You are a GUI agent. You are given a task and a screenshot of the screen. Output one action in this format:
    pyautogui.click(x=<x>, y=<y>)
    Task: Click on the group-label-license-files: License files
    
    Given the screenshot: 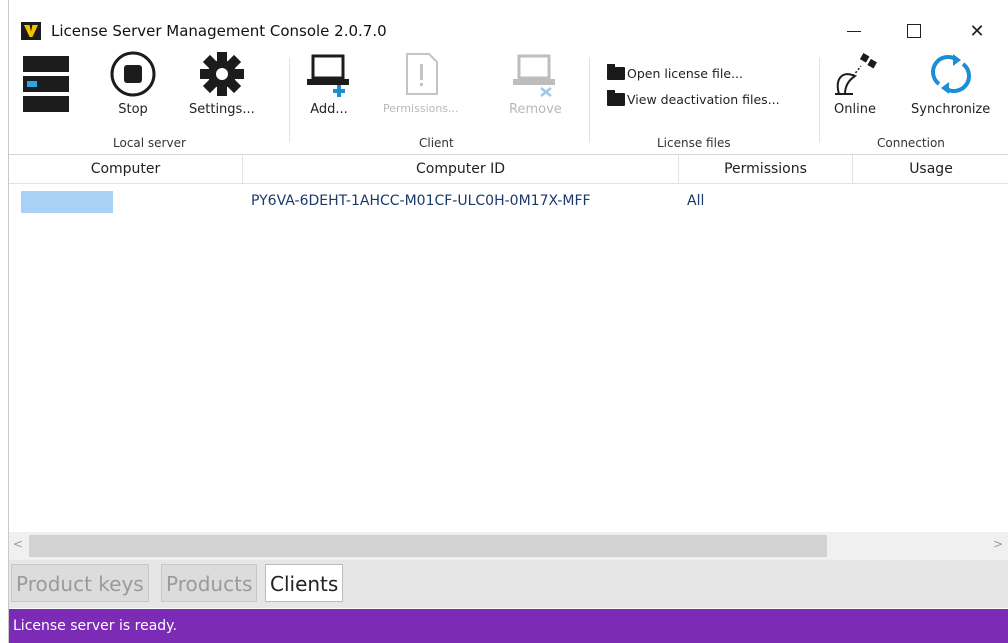 What is the action you would take?
    pyautogui.click(x=694, y=143)
    